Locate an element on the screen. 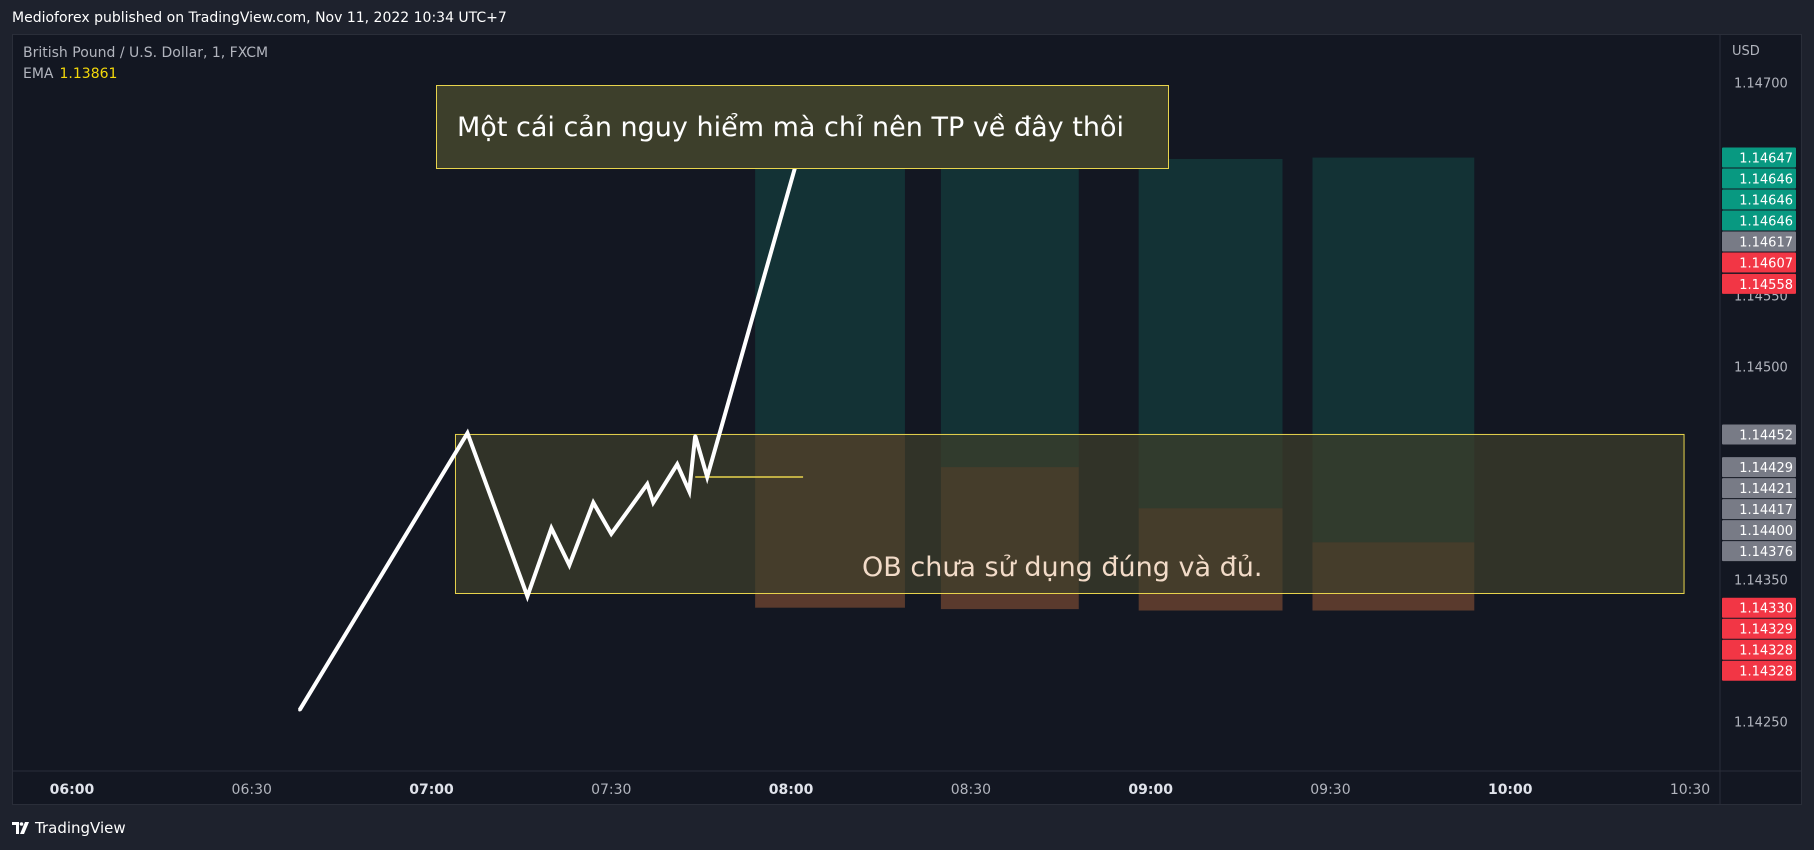  price-badge-16: 1.14328 is located at coordinates (1759, 649).